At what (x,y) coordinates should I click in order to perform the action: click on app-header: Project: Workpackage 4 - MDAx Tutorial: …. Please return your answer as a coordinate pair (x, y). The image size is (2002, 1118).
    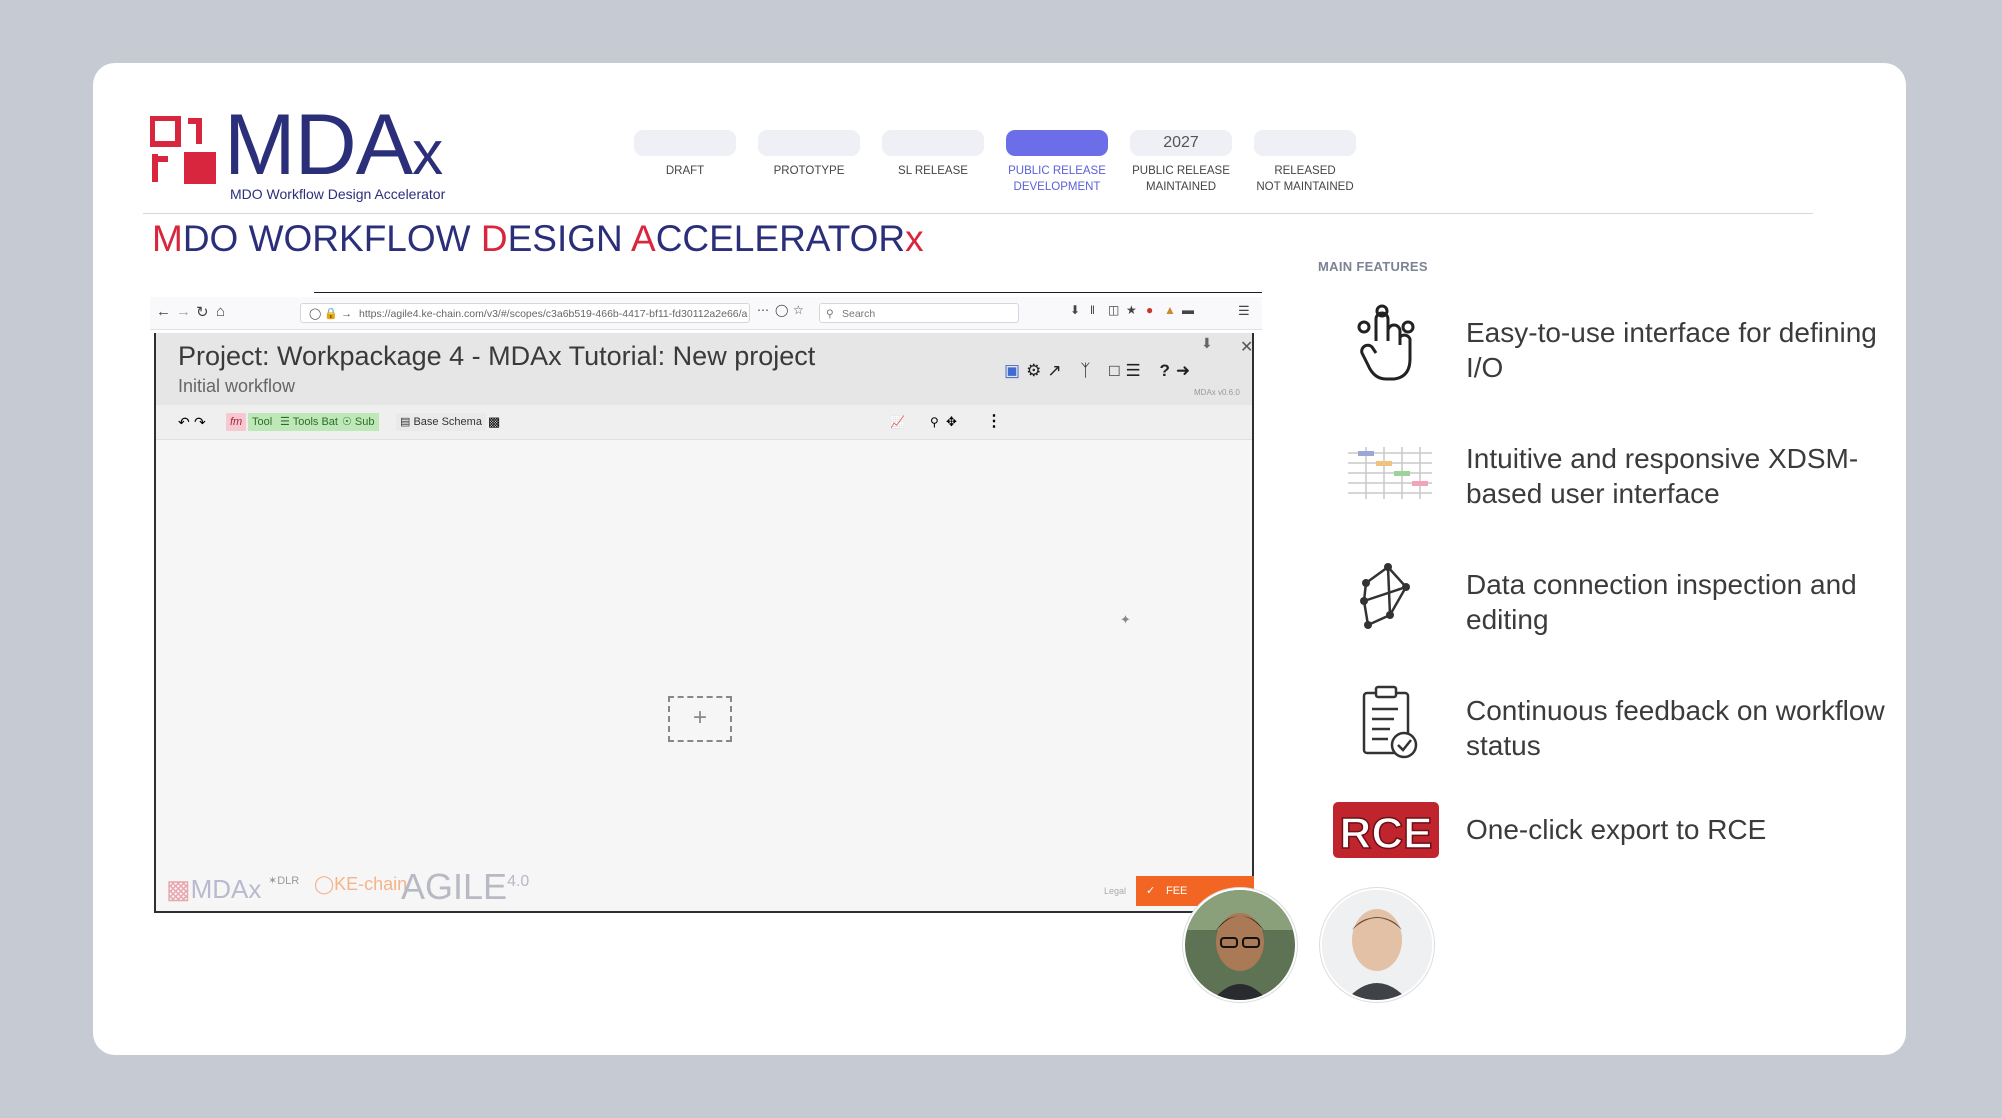
    Looking at the image, I should click on (704, 369).